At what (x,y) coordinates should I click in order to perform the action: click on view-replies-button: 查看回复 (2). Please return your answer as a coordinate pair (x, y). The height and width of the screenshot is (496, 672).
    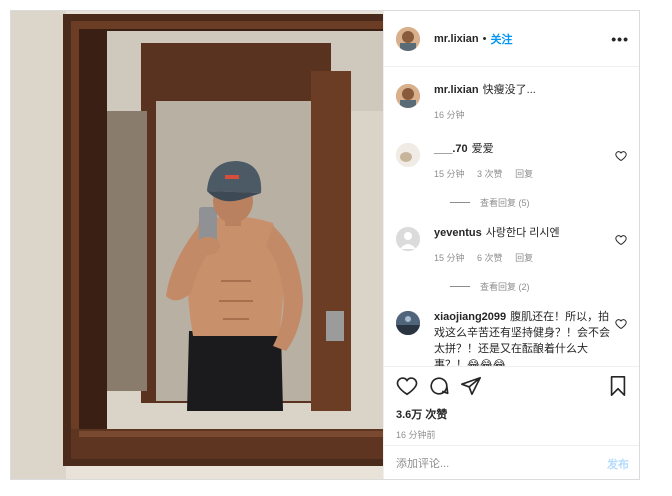
    Looking at the image, I should click on (539, 286).